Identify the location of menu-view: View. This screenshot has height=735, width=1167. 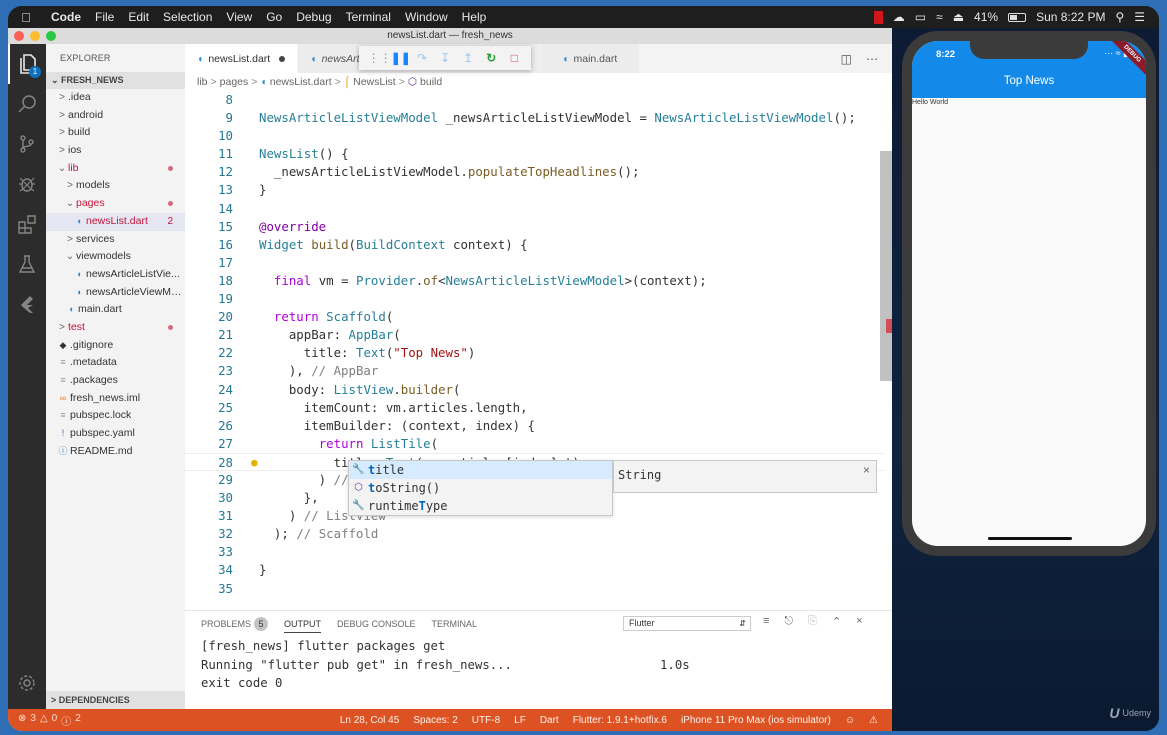
(239, 17).